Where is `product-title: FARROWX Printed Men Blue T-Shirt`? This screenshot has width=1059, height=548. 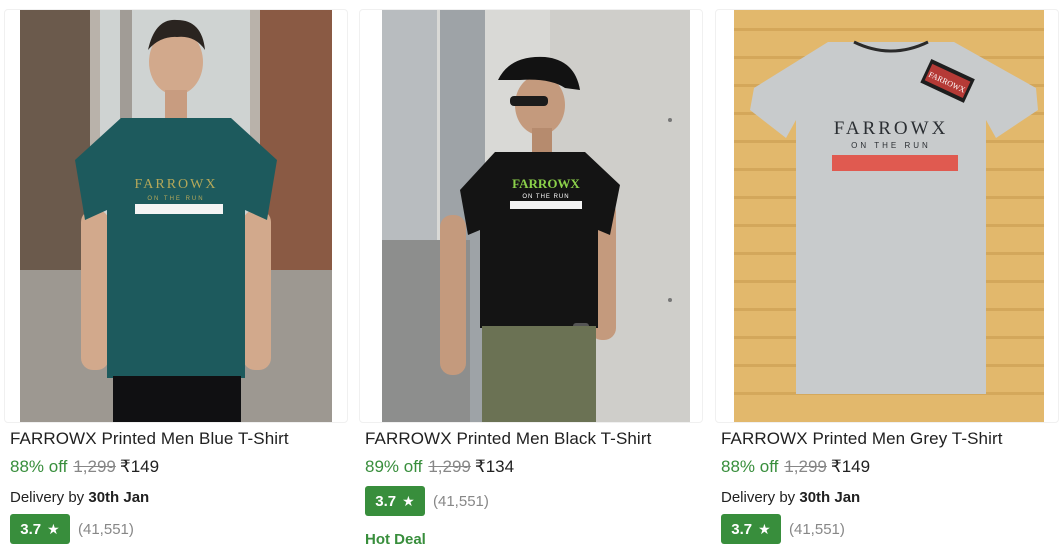 product-title: FARROWX Printed Men Blue T-Shirt is located at coordinates (149, 439).